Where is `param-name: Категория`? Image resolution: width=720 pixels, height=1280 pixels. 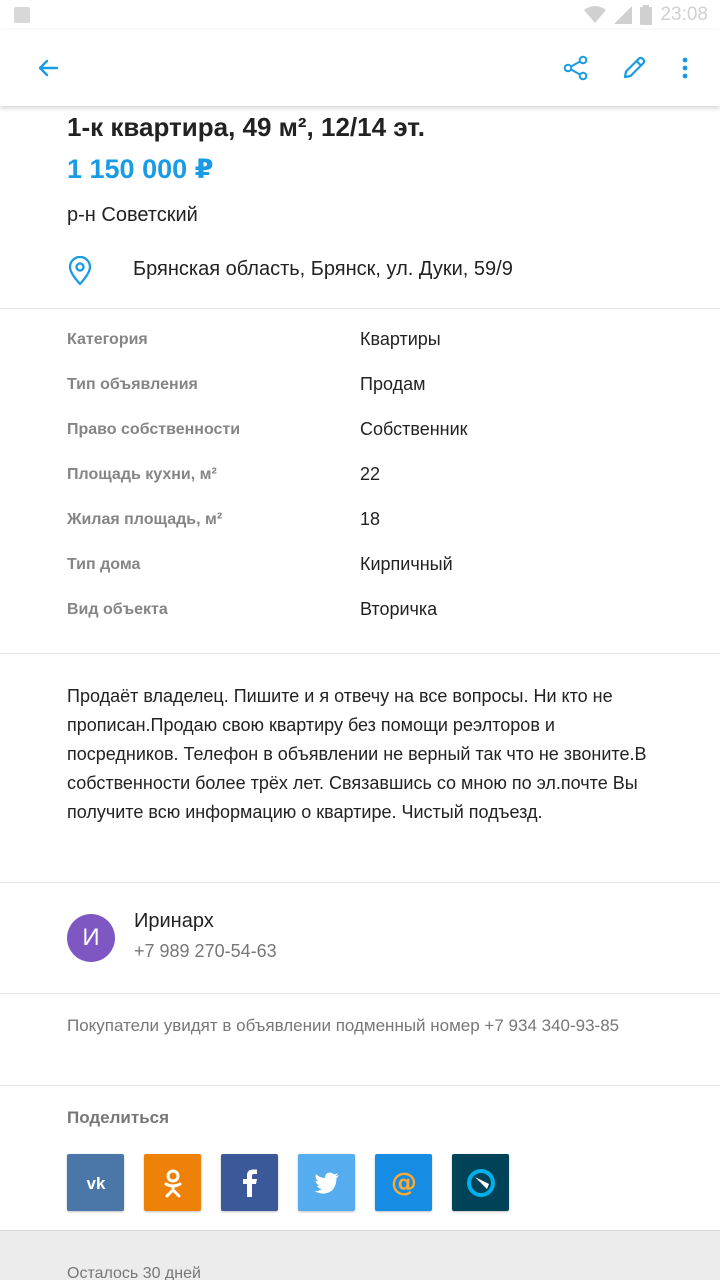
param-name: Категория is located at coordinates (107, 339).